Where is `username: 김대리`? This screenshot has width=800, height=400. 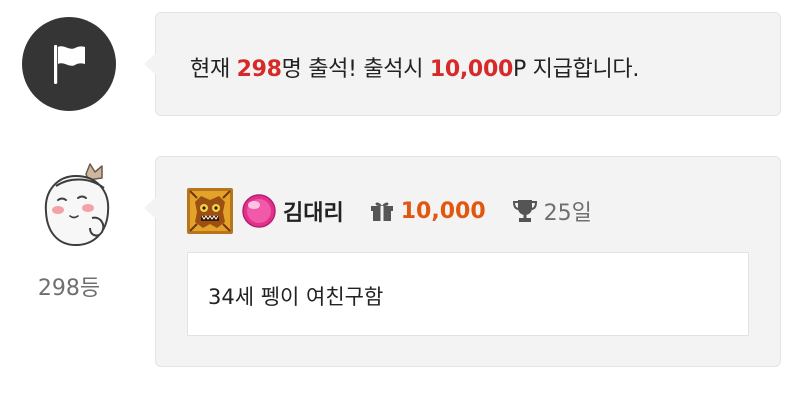
username: 김대리 is located at coordinates (313, 211).